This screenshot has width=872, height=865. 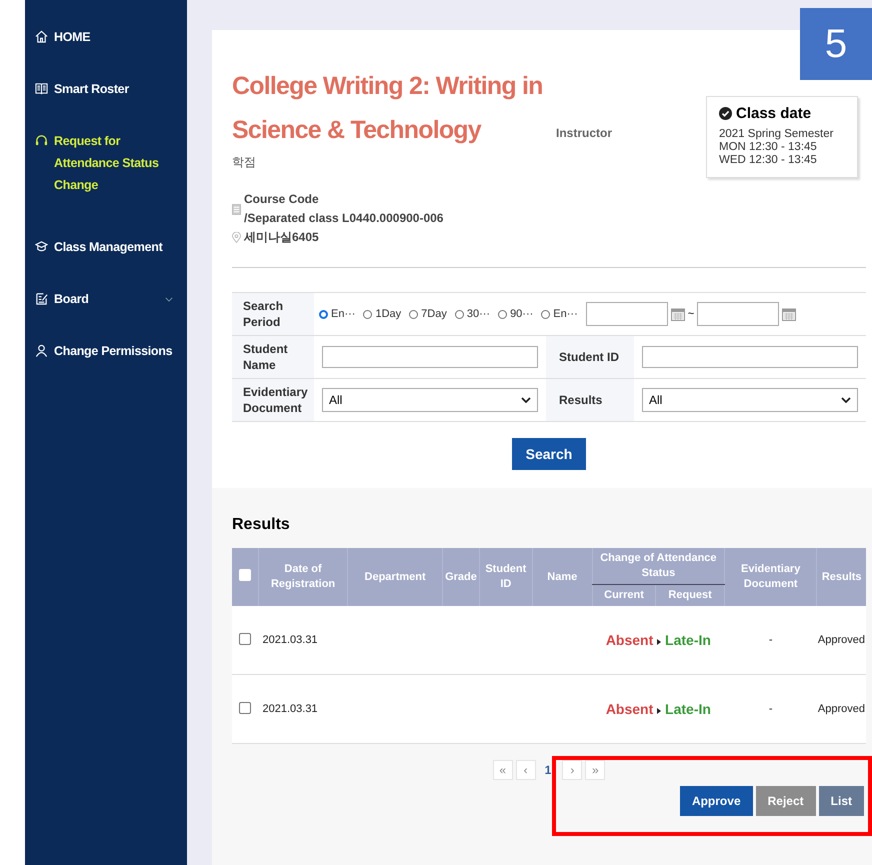 What do you see at coordinates (236, 209) in the screenshot?
I see `list-icon` at bounding box center [236, 209].